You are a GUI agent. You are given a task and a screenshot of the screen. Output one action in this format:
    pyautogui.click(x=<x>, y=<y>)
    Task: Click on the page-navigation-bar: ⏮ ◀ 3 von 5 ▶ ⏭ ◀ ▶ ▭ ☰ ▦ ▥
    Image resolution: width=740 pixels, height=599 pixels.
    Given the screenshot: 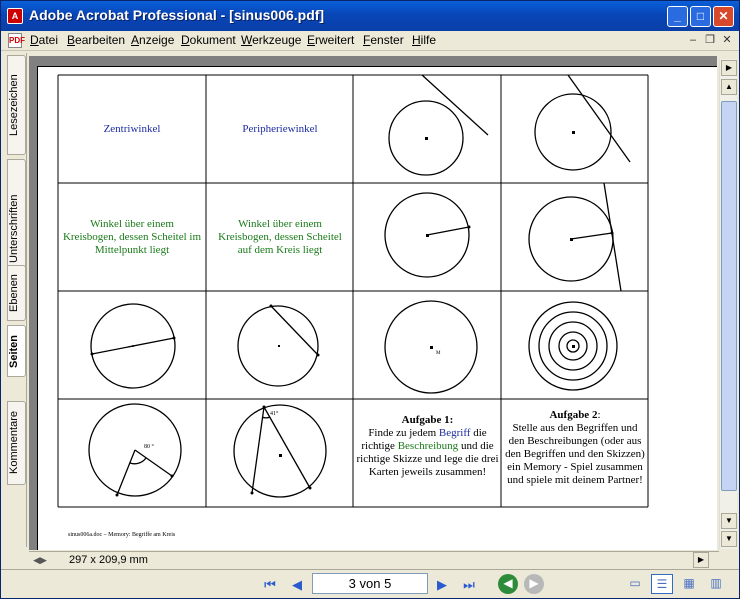 What is the action you would take?
    pyautogui.click(x=370, y=583)
    